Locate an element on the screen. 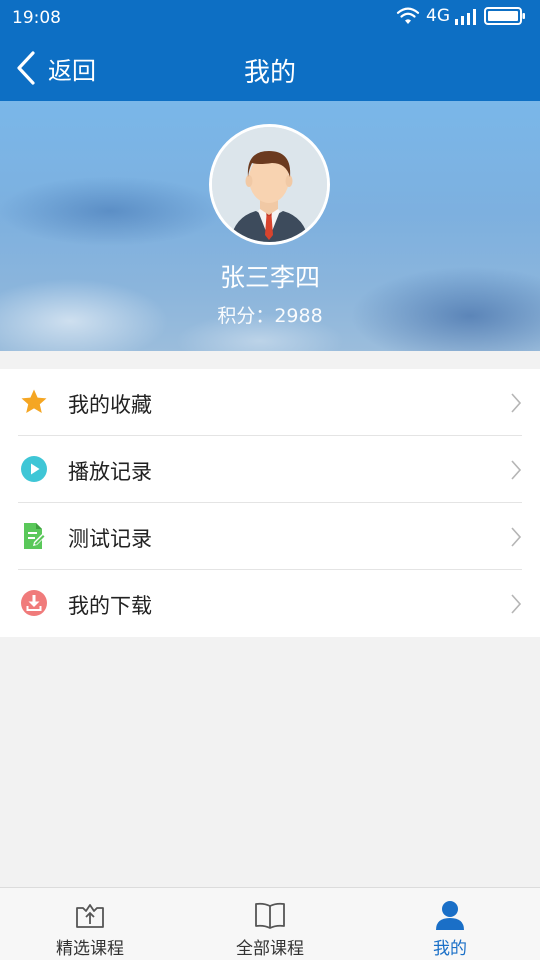  status-bar: 19:08 4G is located at coordinates (270, 18).